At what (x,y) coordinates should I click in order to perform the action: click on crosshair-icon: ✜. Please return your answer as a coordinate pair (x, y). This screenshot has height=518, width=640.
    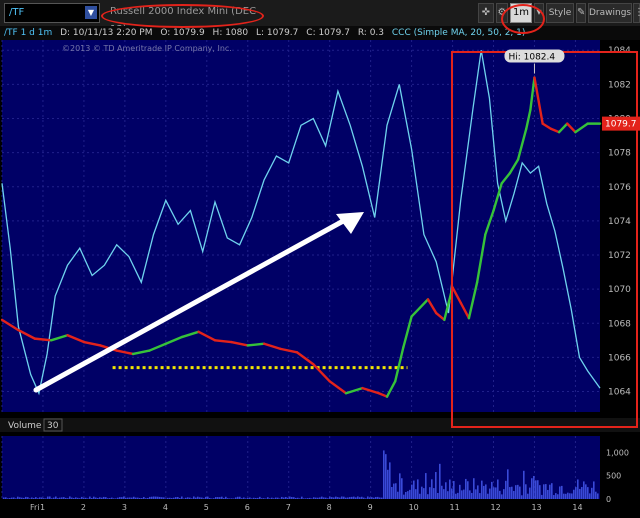
    Looking at the image, I should click on (486, 13).